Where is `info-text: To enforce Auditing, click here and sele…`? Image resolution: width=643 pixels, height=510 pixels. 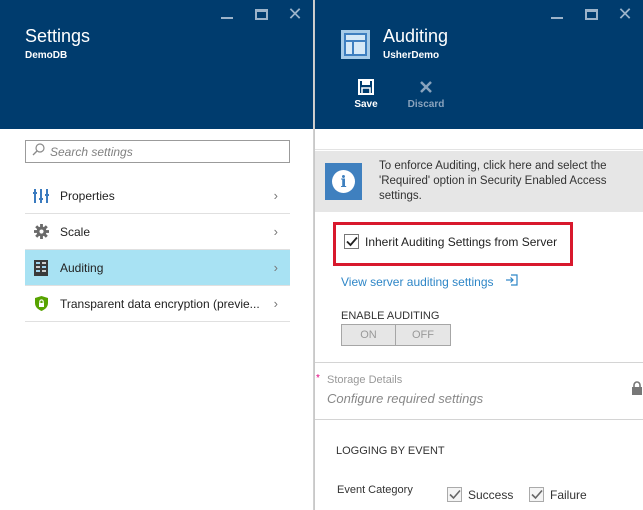
info-text: To enforce Auditing, click here and sele… is located at coordinates (493, 181).